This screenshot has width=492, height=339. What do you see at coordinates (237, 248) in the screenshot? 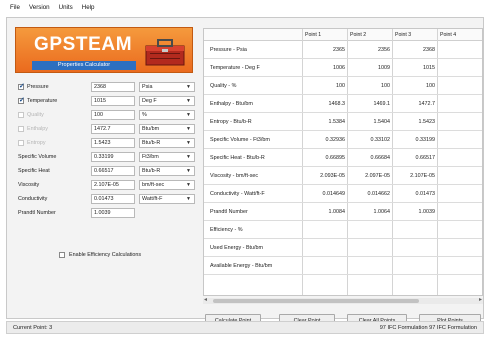
I see `row-label: Used Energy - Btu/bm` at bounding box center [237, 248].